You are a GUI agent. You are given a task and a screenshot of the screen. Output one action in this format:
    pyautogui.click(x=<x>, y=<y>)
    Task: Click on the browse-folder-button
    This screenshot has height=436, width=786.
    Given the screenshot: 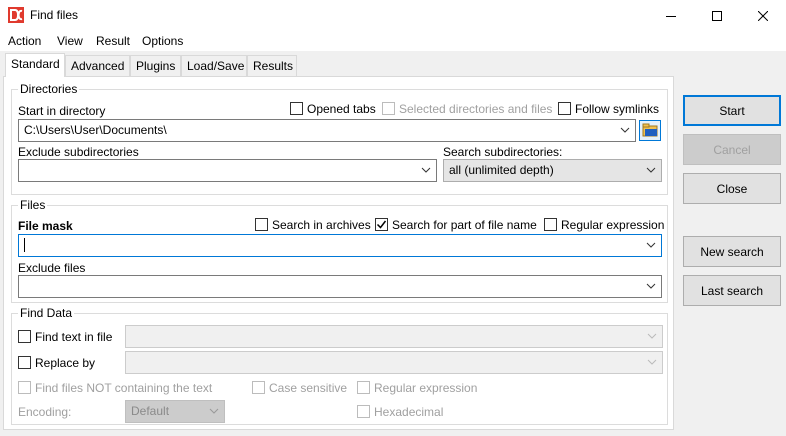 What is the action you would take?
    pyautogui.click(x=650, y=130)
    